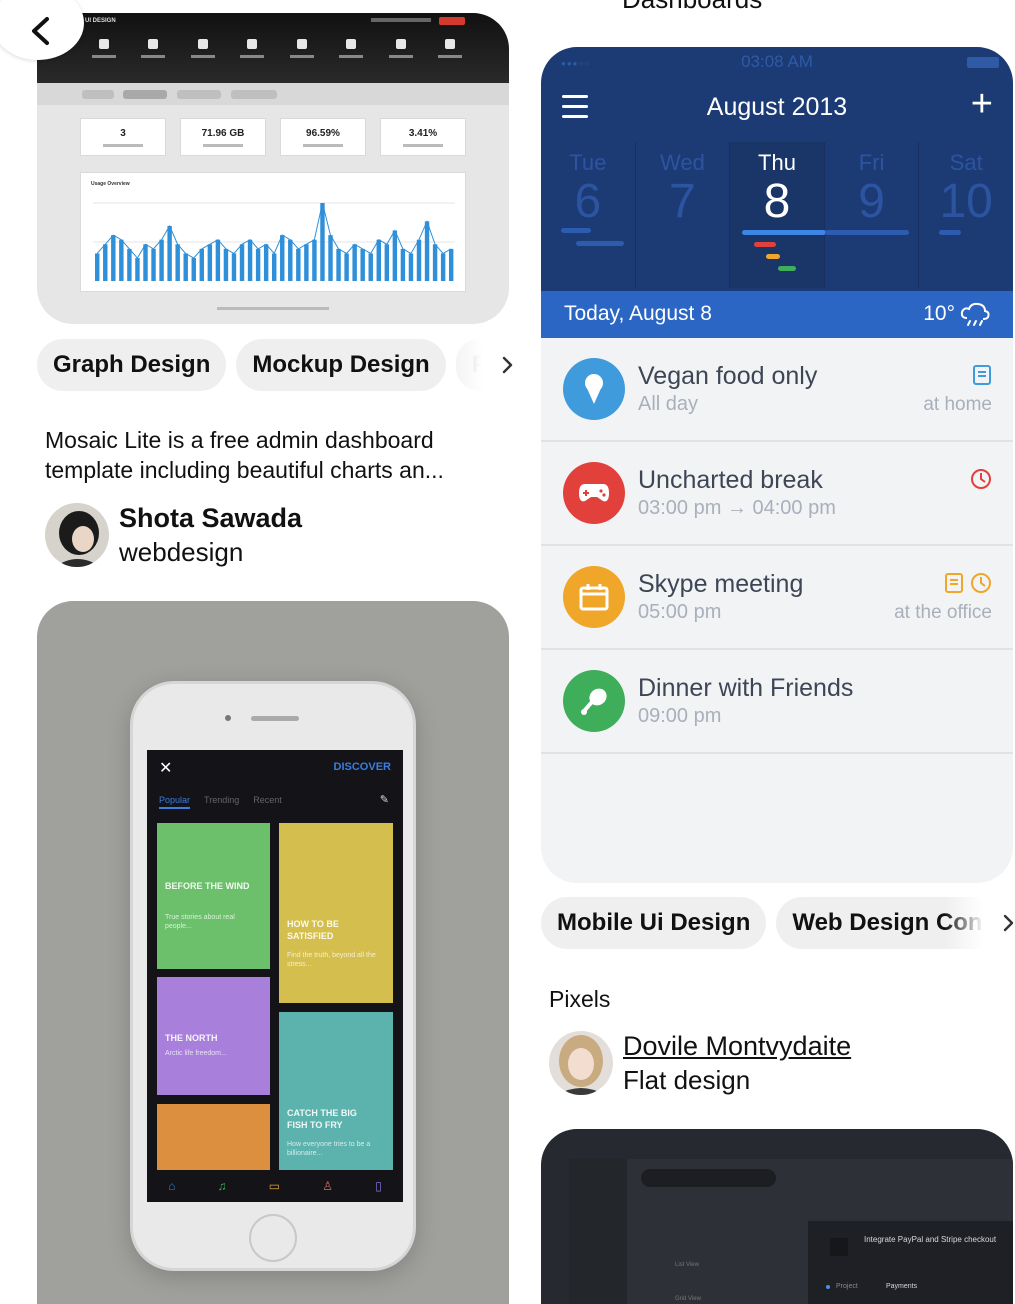 Image resolution: width=1015 pixels, height=1304 pixels. Describe the element at coordinates (939, 313) in the screenshot. I see `temperature: 10°` at that location.